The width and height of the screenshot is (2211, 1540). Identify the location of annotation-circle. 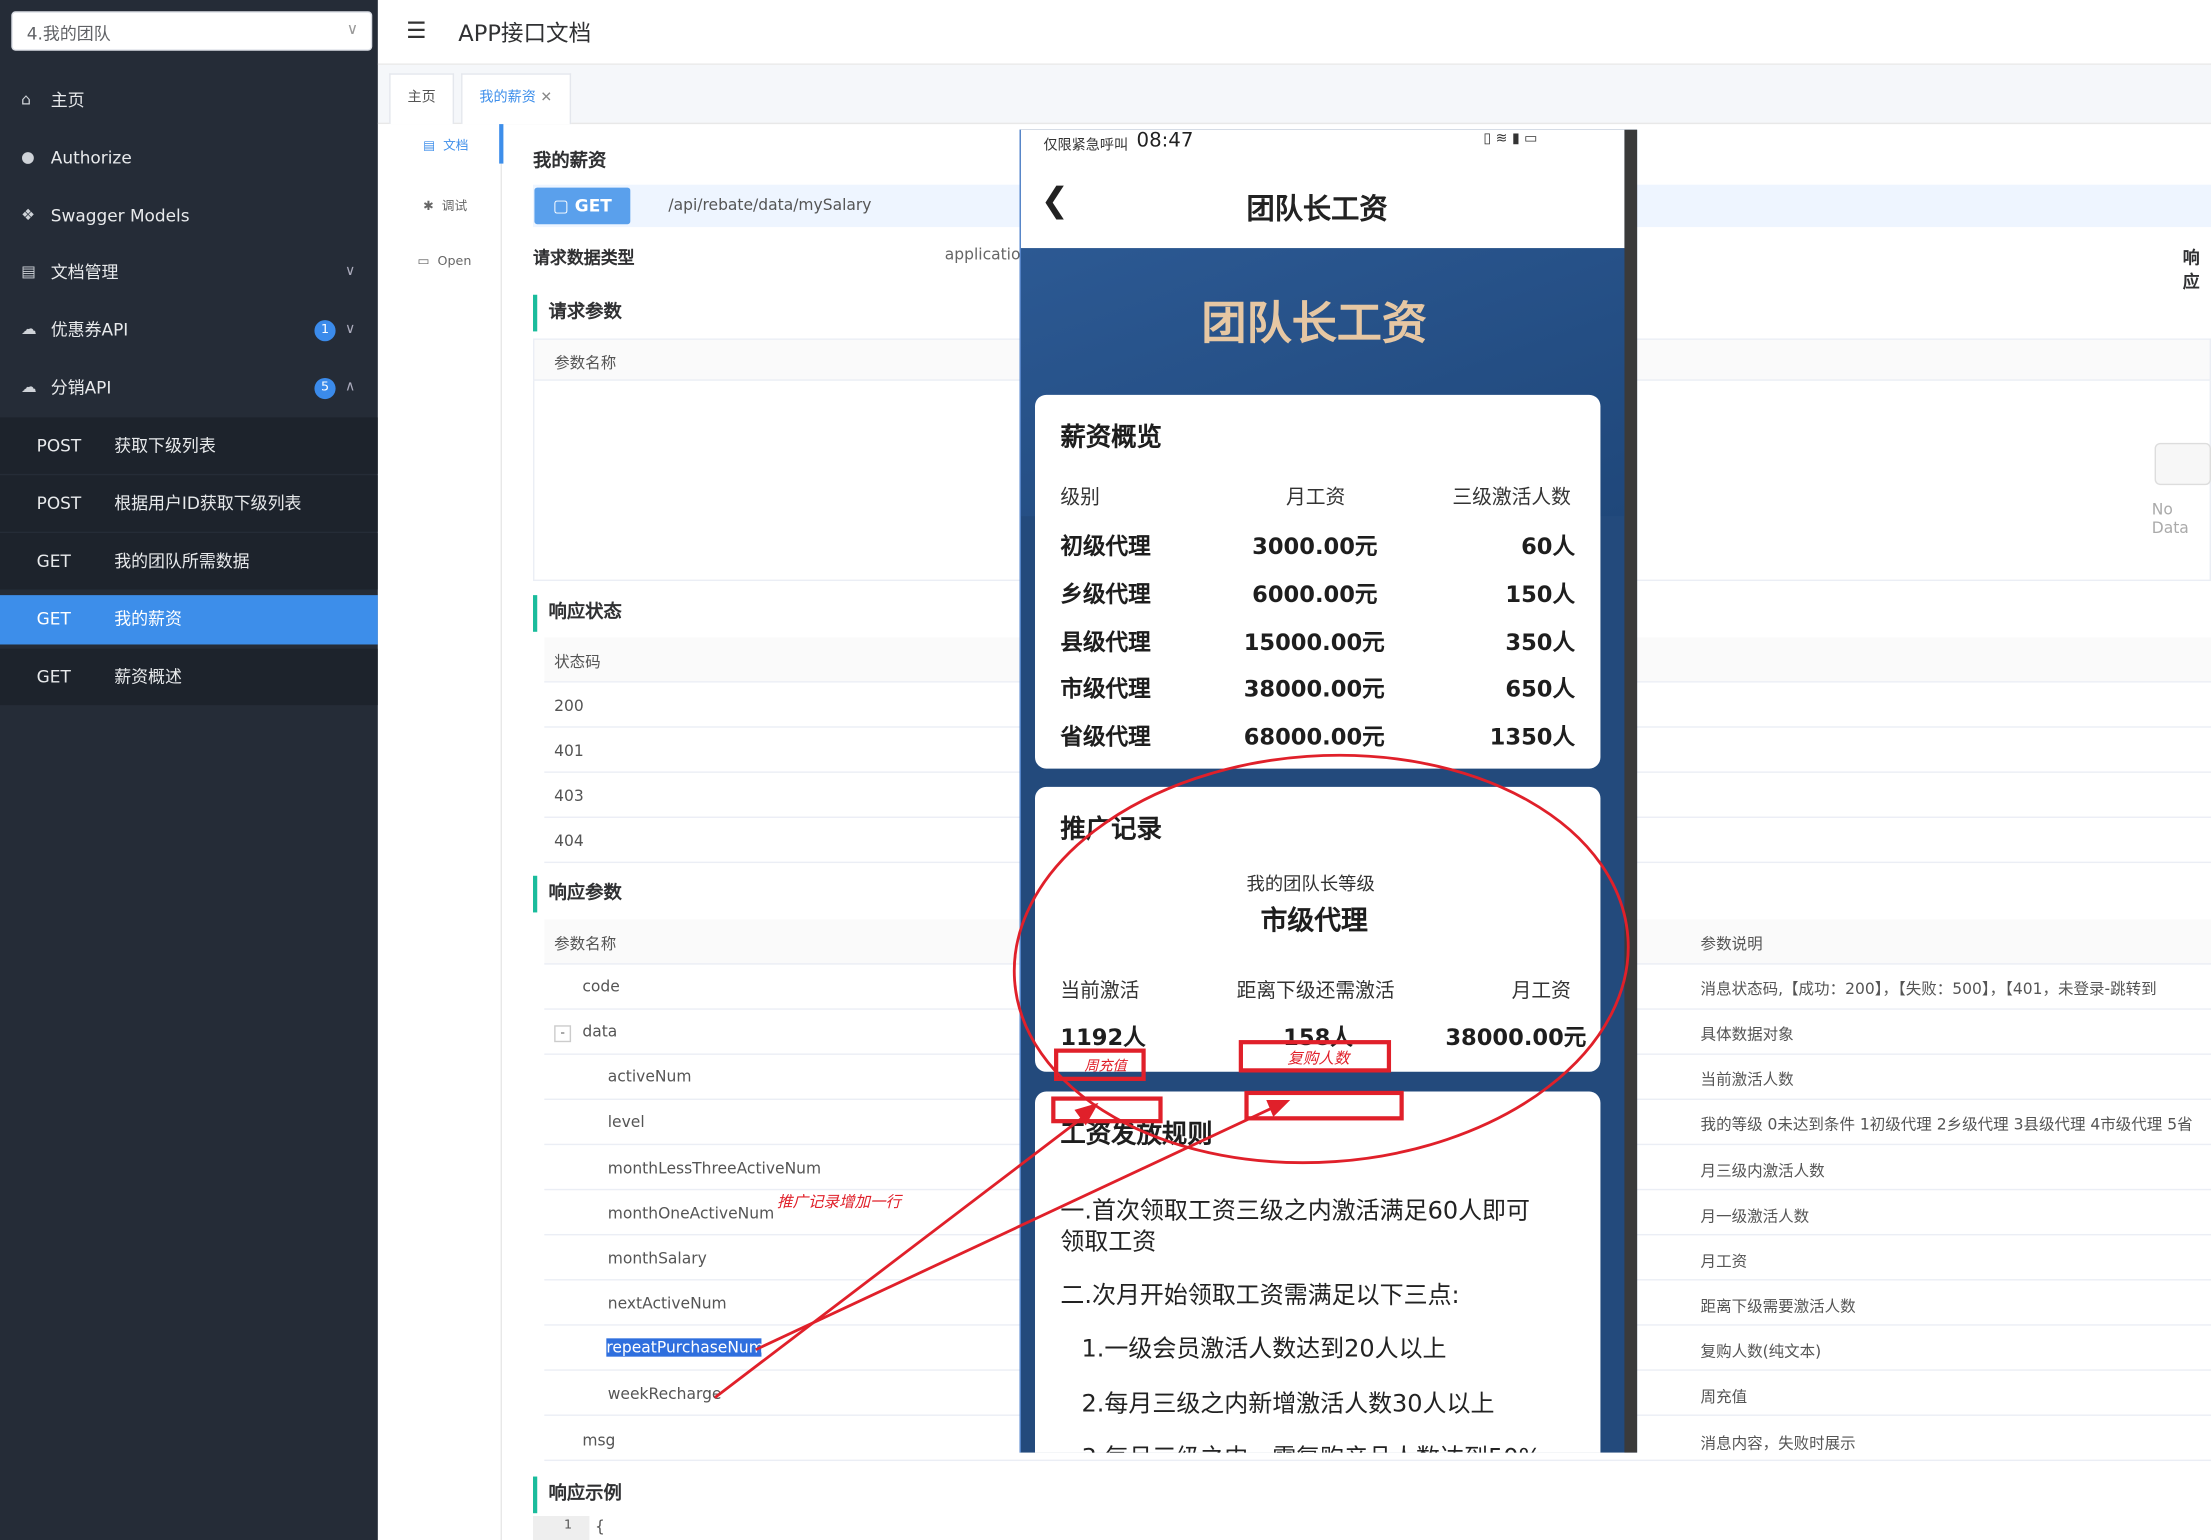
(1321, 959).